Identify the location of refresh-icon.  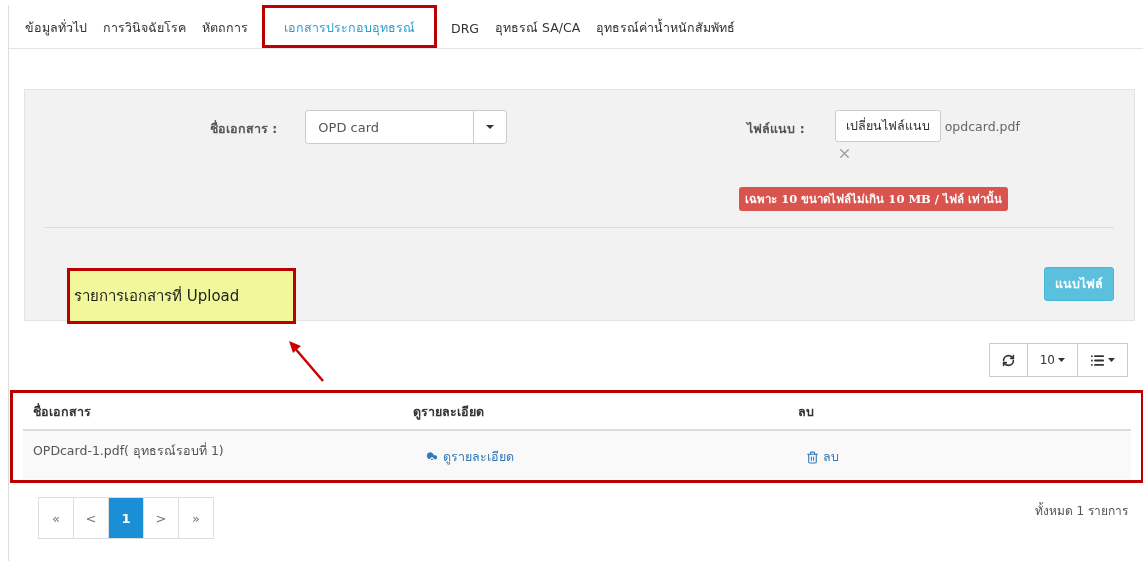
(1008, 360).